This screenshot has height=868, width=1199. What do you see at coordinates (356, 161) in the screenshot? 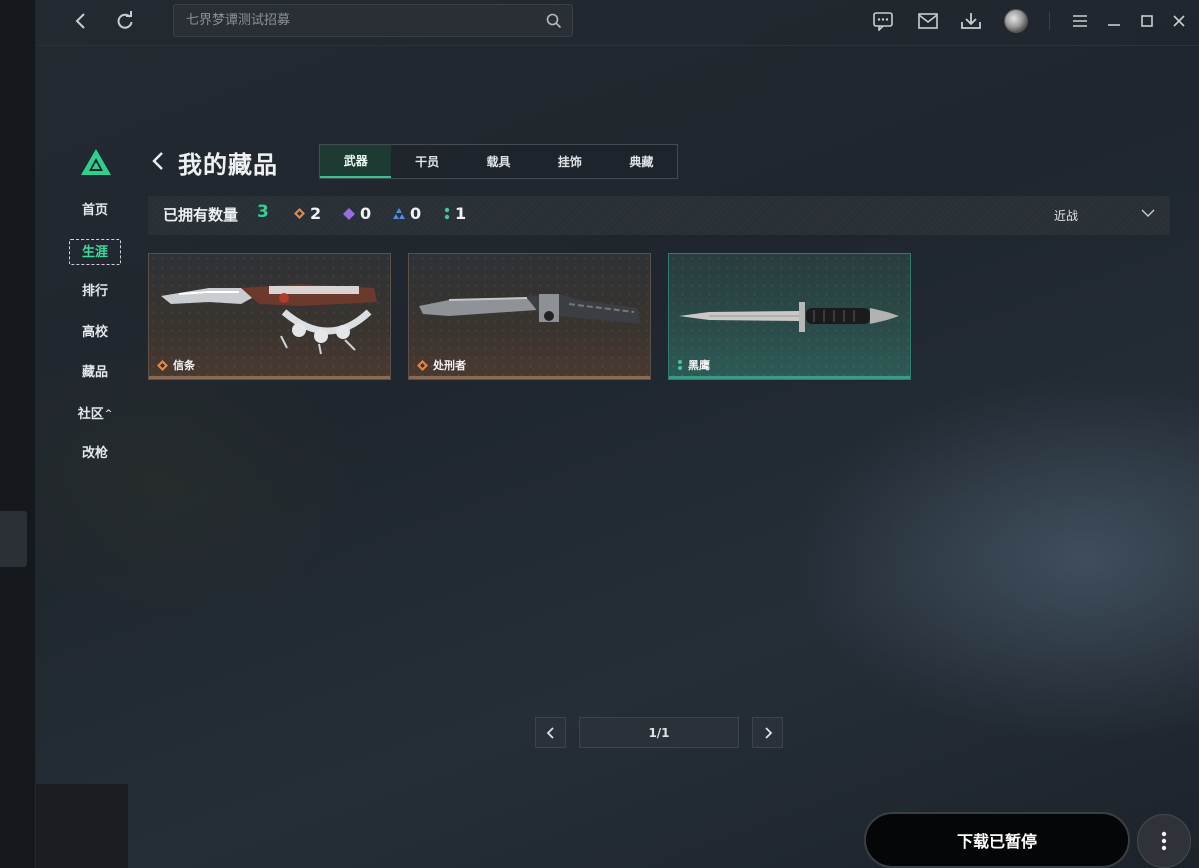
I see `tab-weapons: 武器` at bounding box center [356, 161].